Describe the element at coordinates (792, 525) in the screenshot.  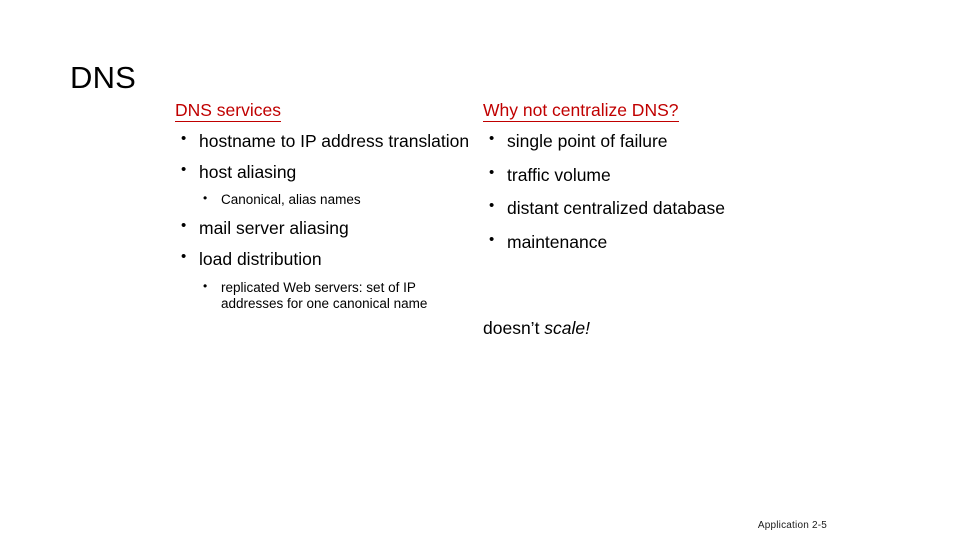
I see `slide-footer: Application 2-5` at that location.